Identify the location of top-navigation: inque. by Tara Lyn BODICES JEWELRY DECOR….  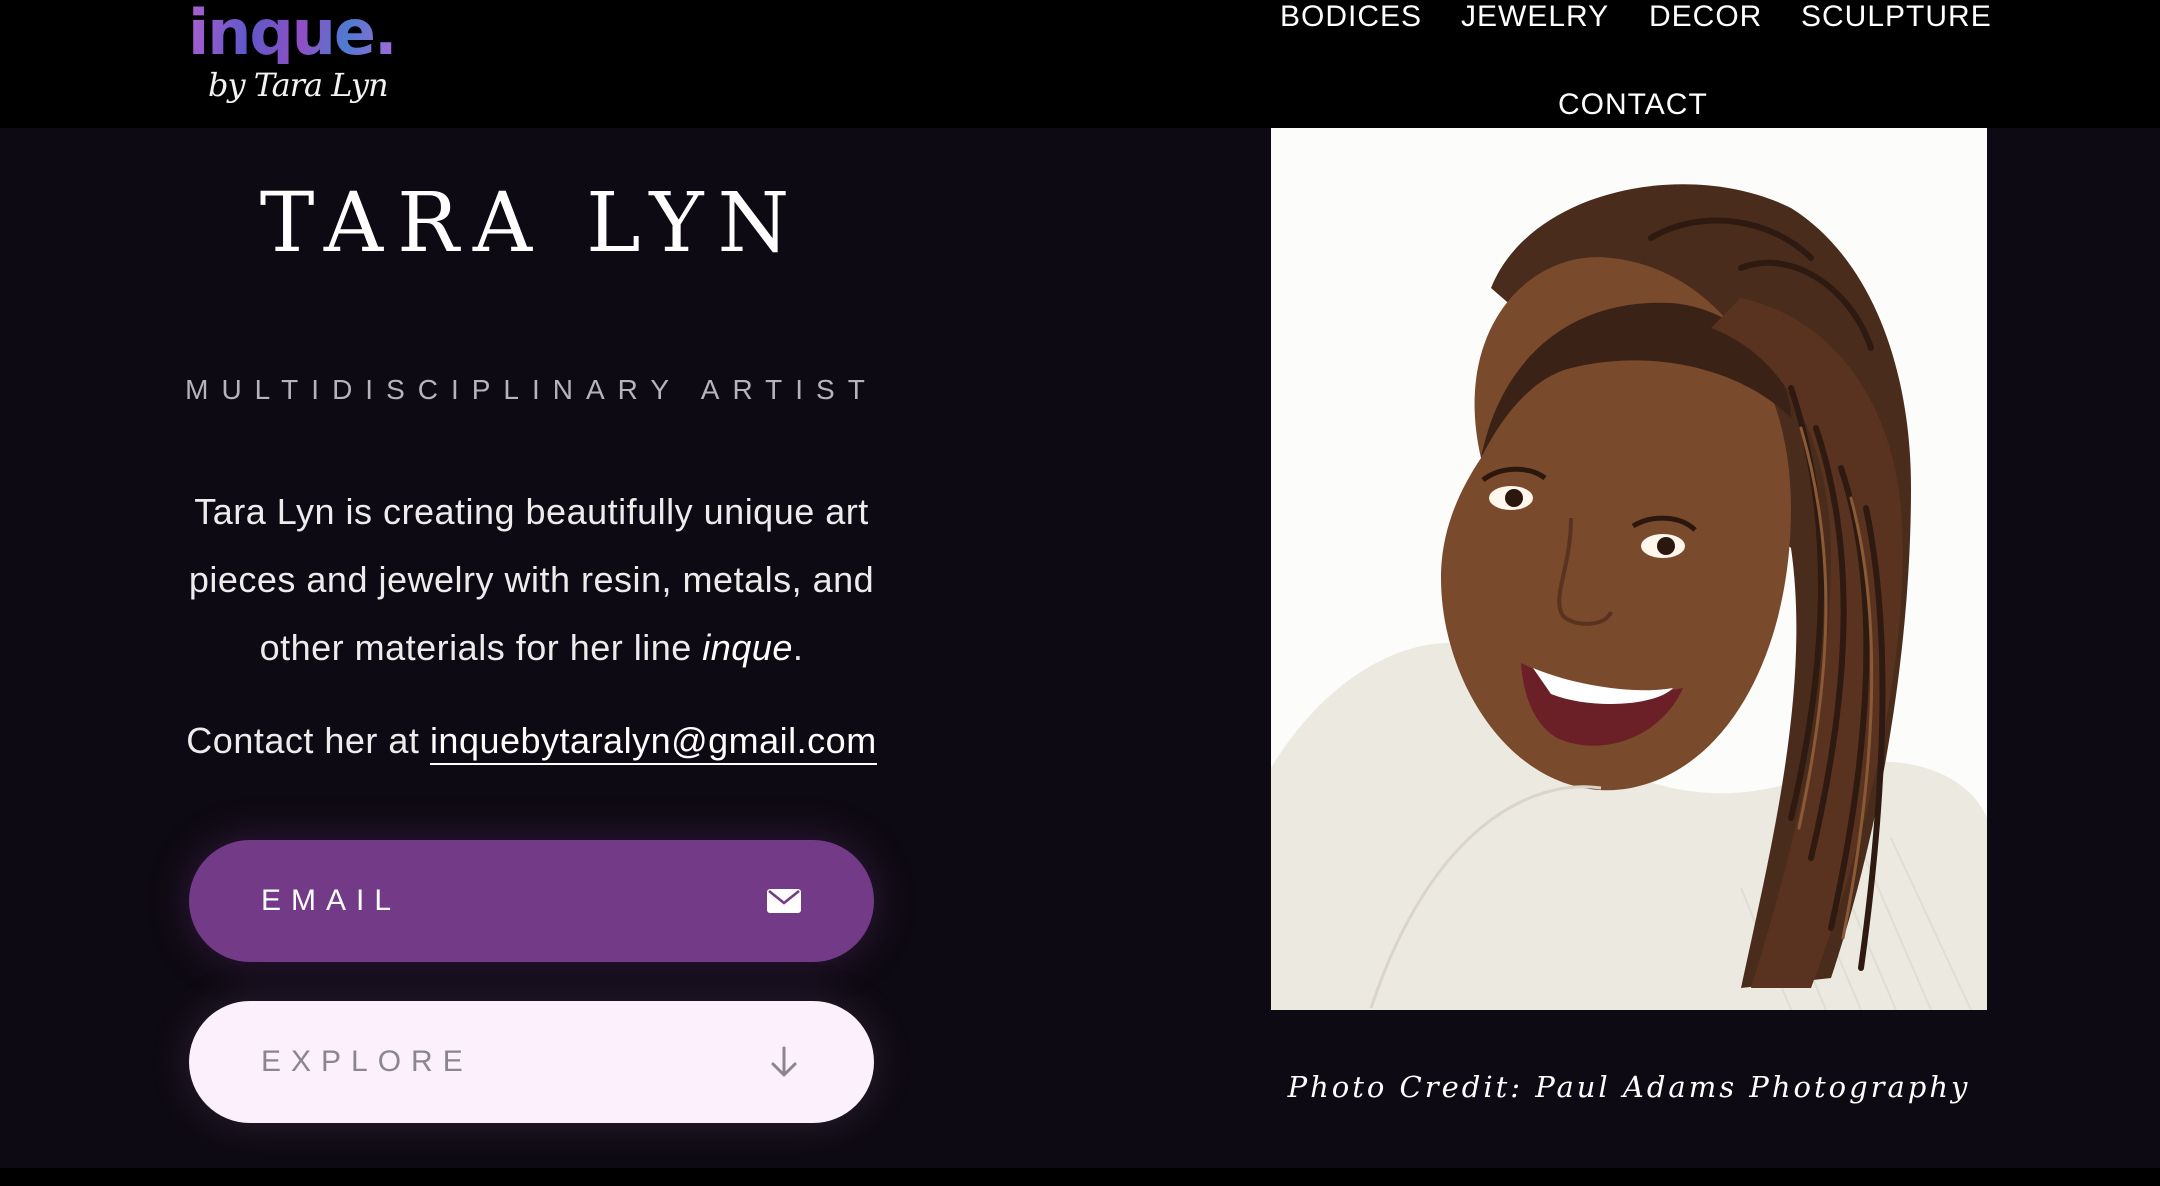
(1080, 64).